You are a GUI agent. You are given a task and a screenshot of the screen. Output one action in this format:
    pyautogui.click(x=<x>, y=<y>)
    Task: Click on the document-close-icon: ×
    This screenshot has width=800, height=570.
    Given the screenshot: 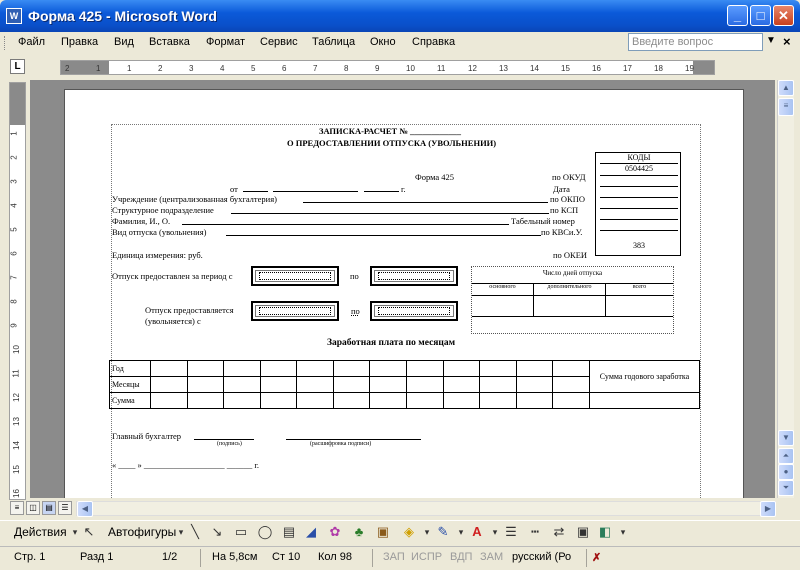 What is the action you would take?
    pyautogui.click(x=787, y=41)
    